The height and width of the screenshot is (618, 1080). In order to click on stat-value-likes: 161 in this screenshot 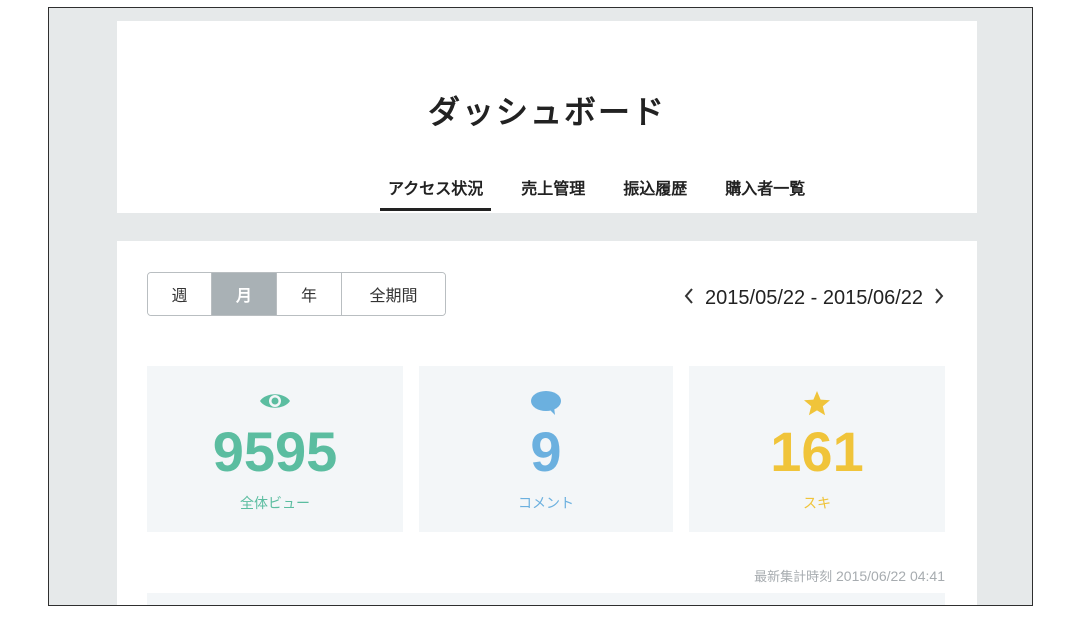, I will do `click(817, 451)`.